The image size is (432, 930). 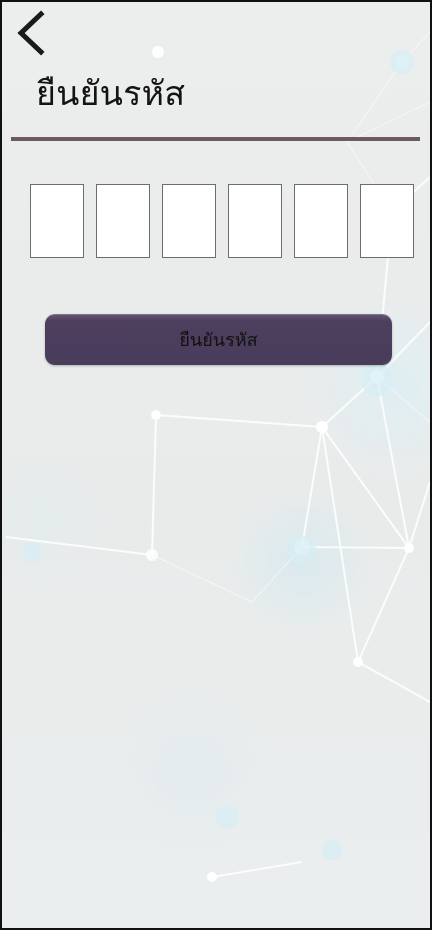 What do you see at coordinates (224, 222) in the screenshot?
I see `verification-code-inputs` at bounding box center [224, 222].